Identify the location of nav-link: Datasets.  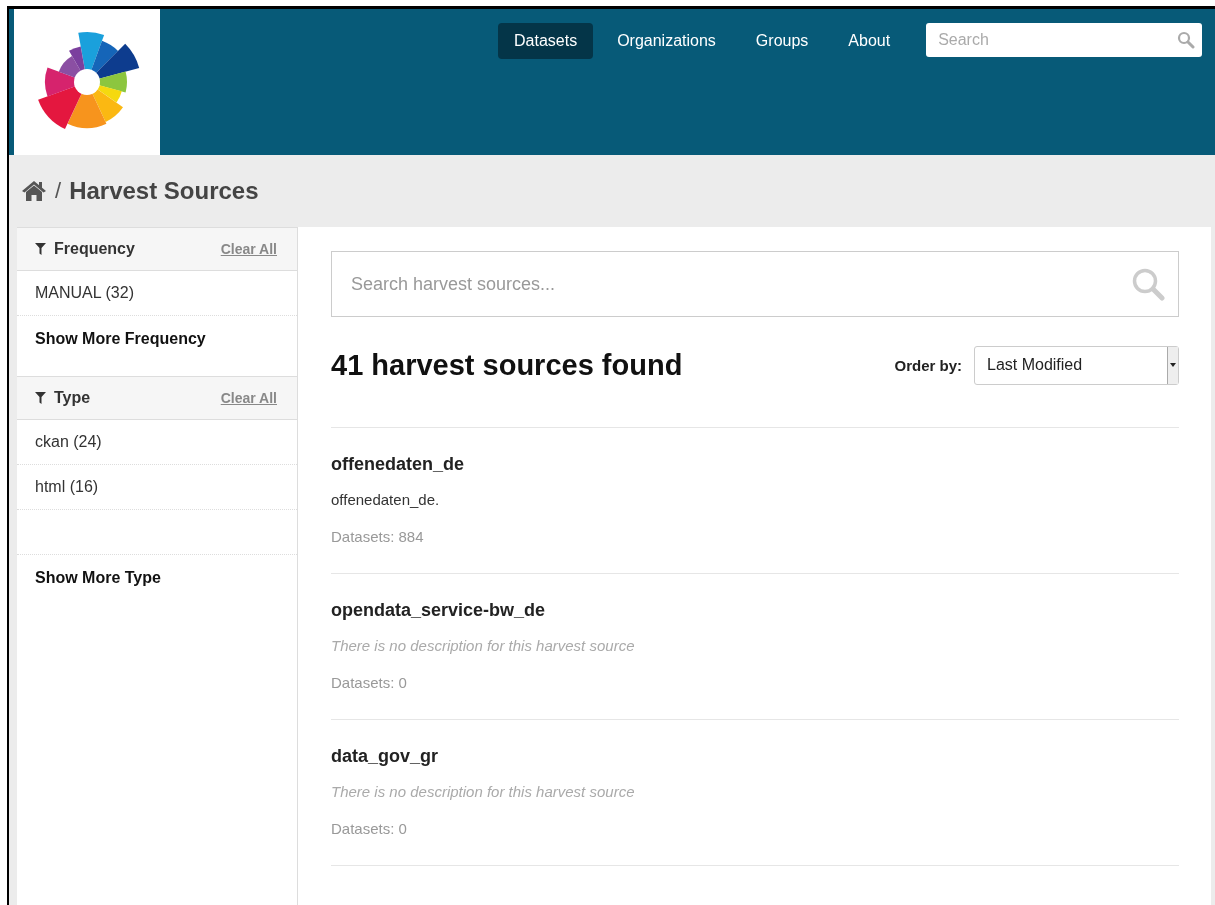
(546, 41).